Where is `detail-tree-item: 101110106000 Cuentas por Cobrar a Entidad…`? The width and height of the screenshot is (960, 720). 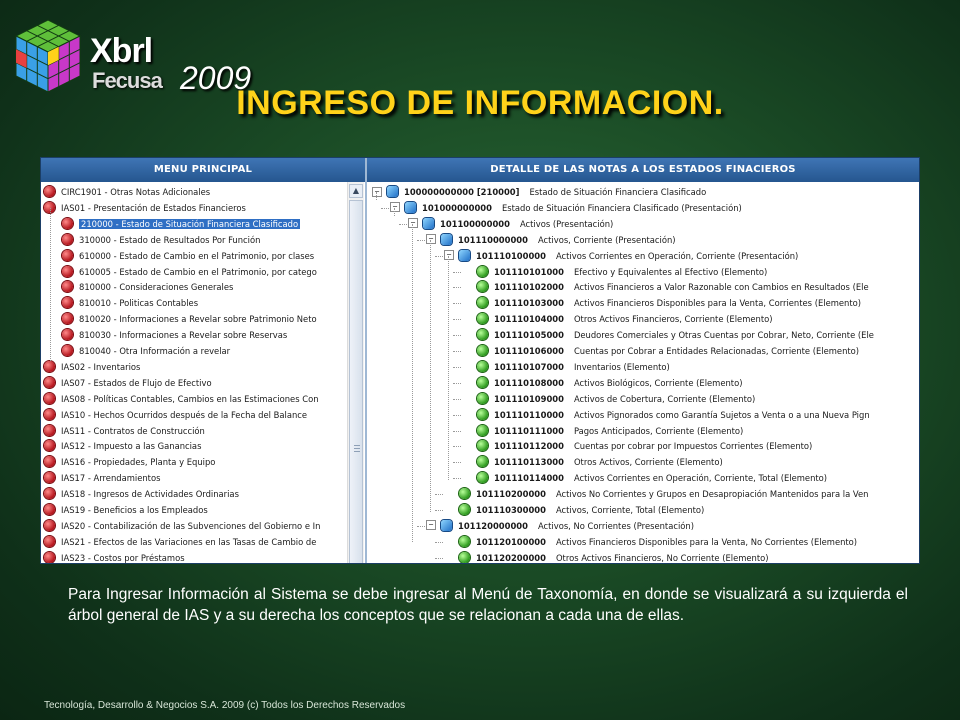
detail-tree-item: 101110106000 Cuentas por Cobrar a Entidad… is located at coordinates (660, 351).